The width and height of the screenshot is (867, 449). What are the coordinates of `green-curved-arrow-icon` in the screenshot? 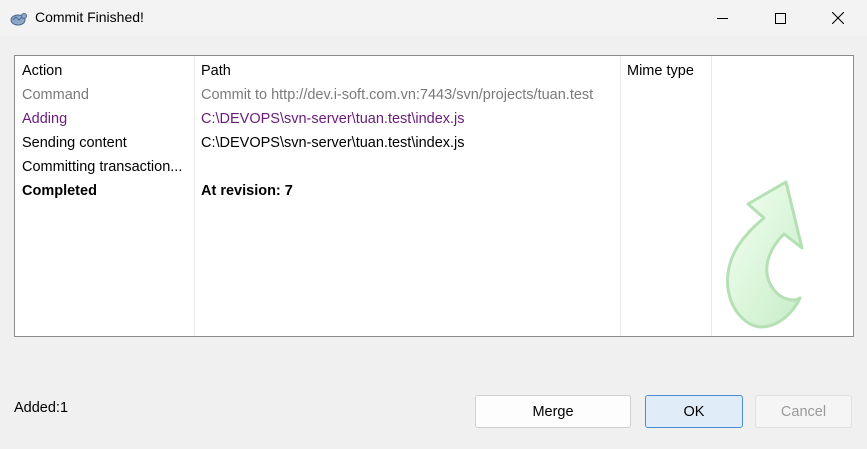 It's located at (765, 254).